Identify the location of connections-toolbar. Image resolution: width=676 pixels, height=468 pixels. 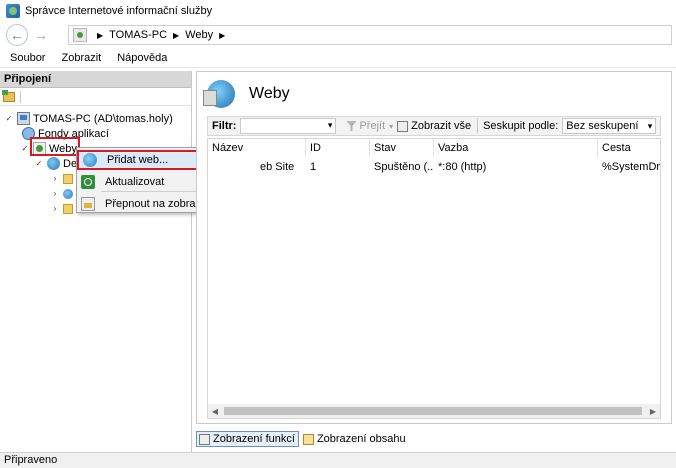
(95, 97).